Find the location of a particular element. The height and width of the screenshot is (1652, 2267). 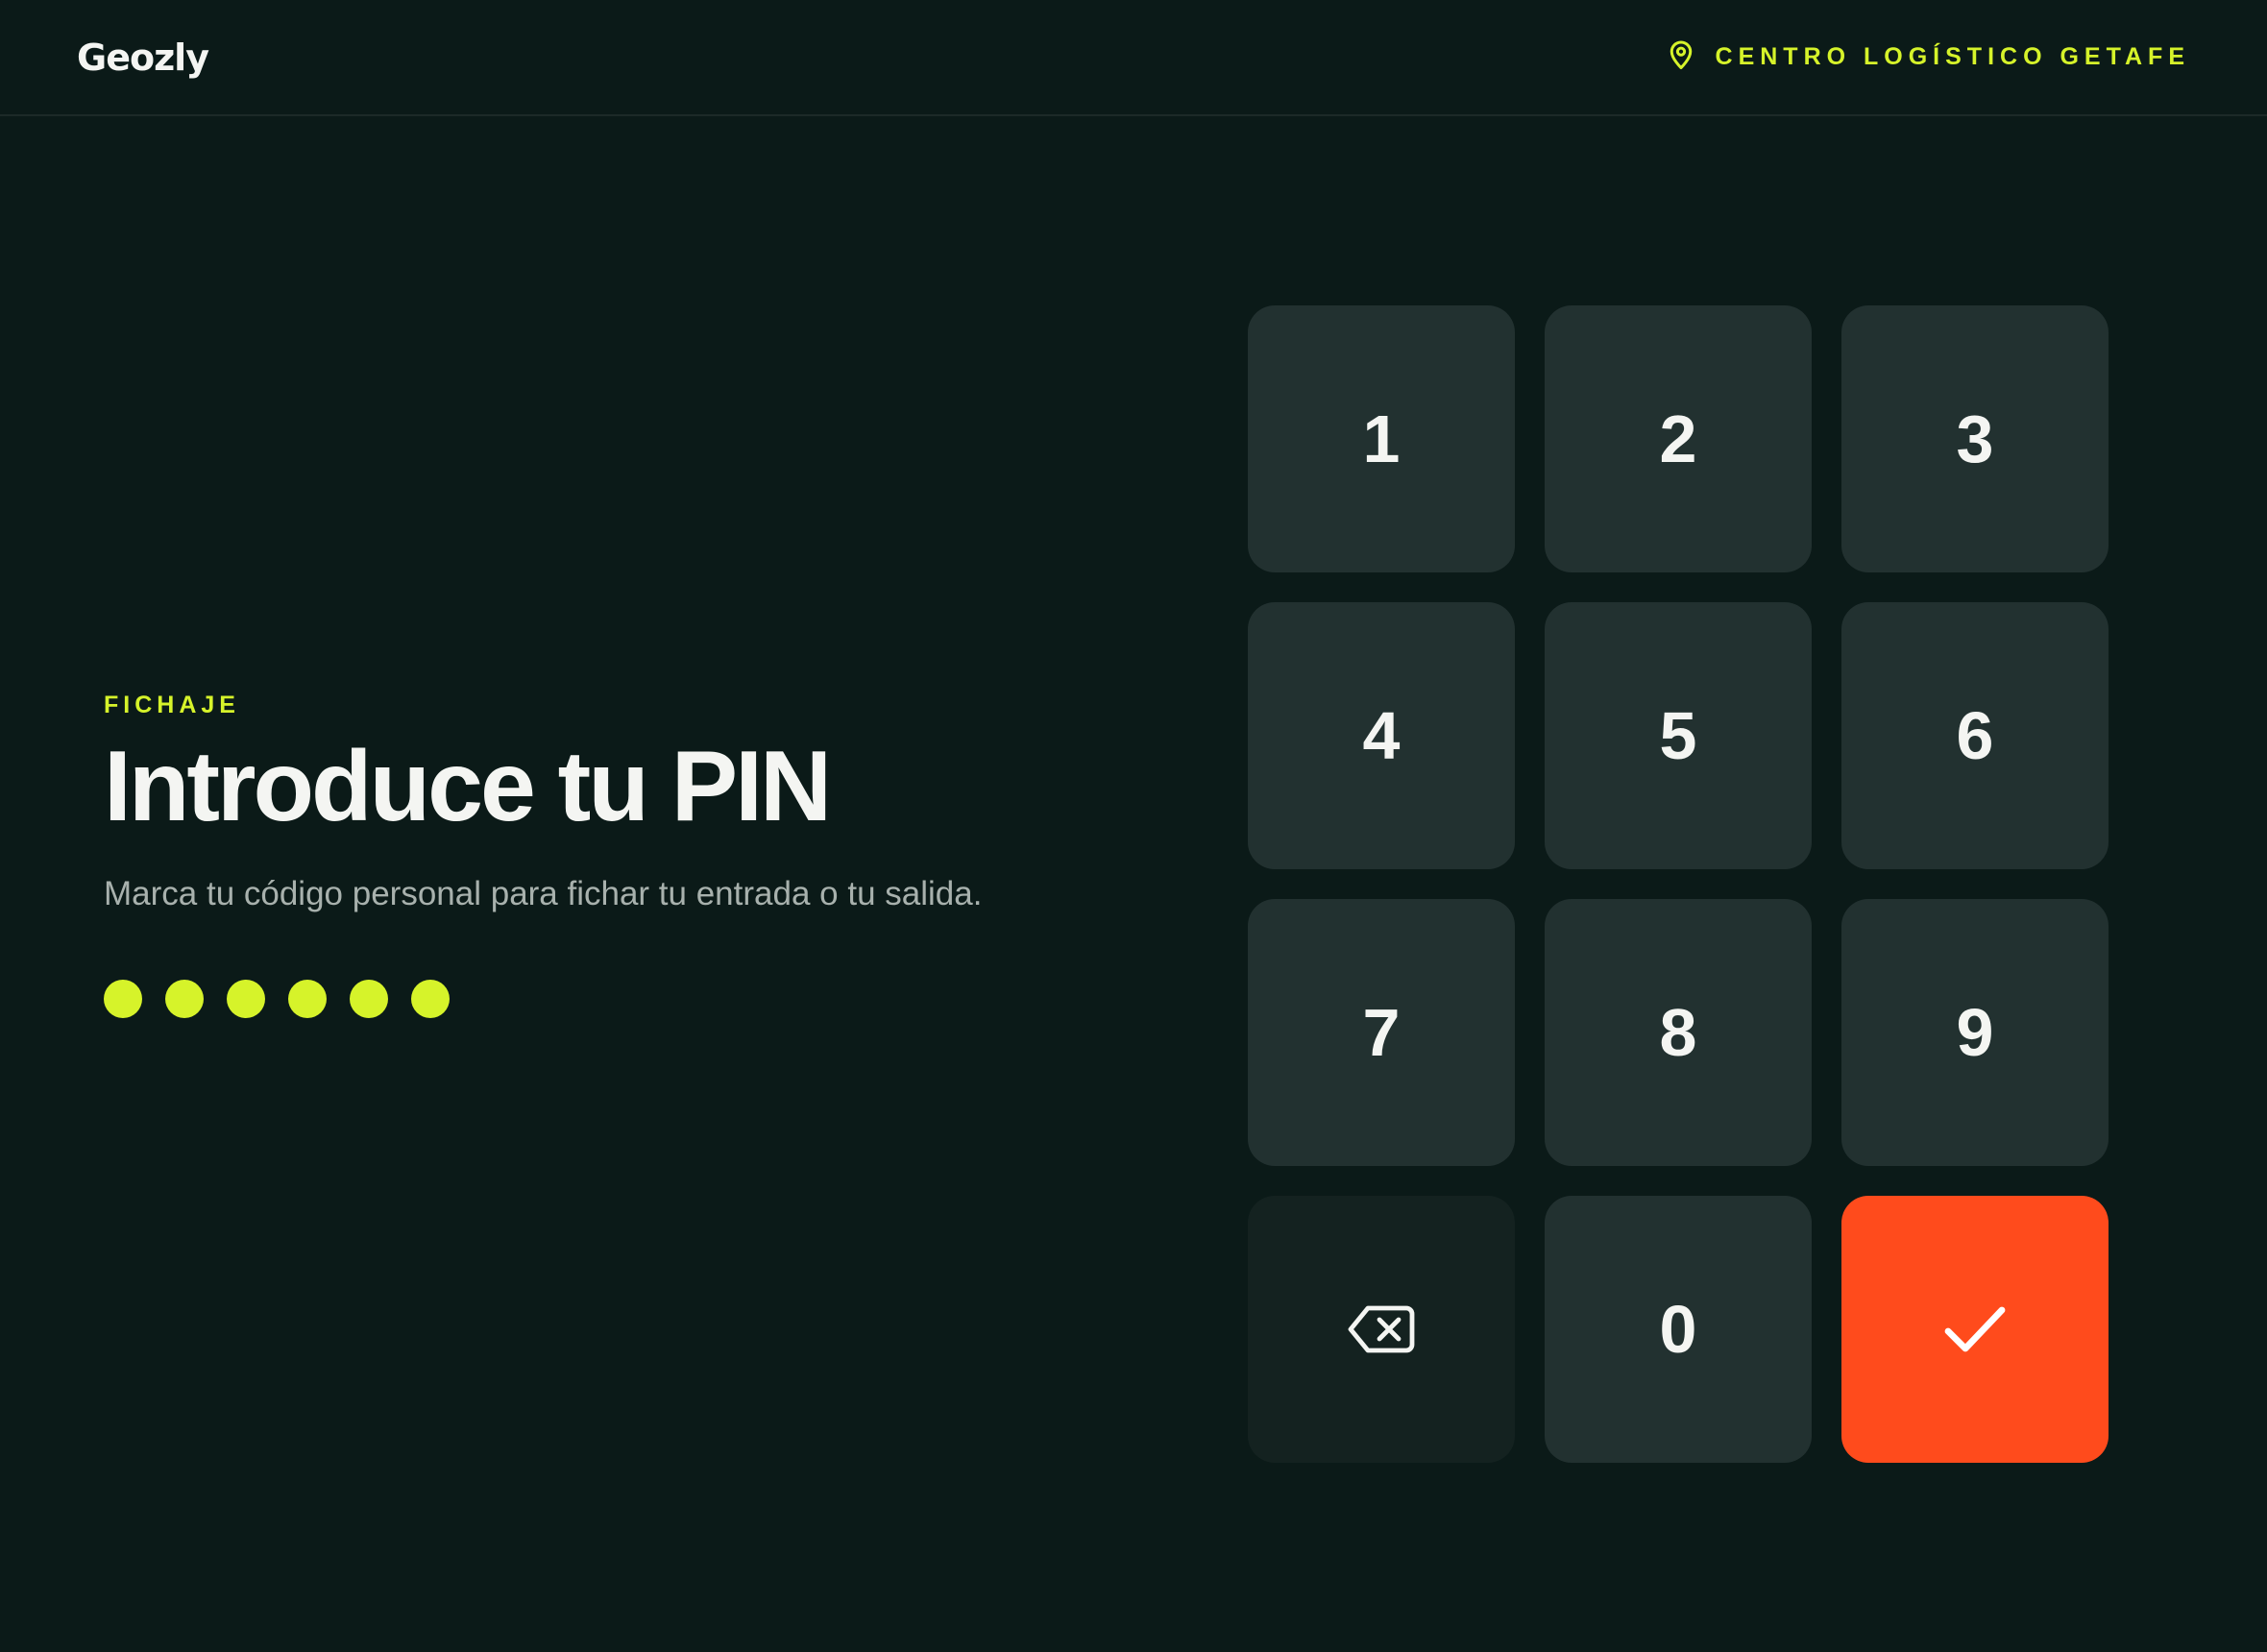

key-4: 4 is located at coordinates (1381, 735).